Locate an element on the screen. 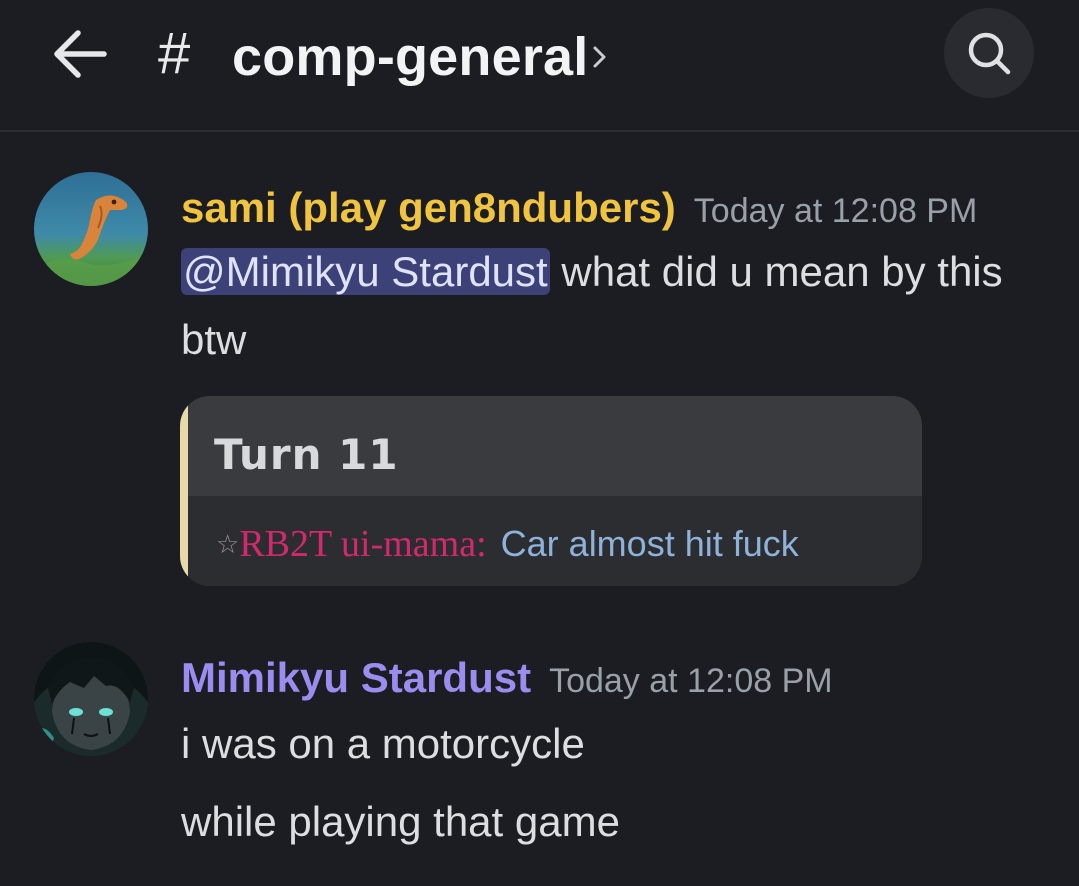 This screenshot has width=1079, height=886. back-button is located at coordinates (80, 54).